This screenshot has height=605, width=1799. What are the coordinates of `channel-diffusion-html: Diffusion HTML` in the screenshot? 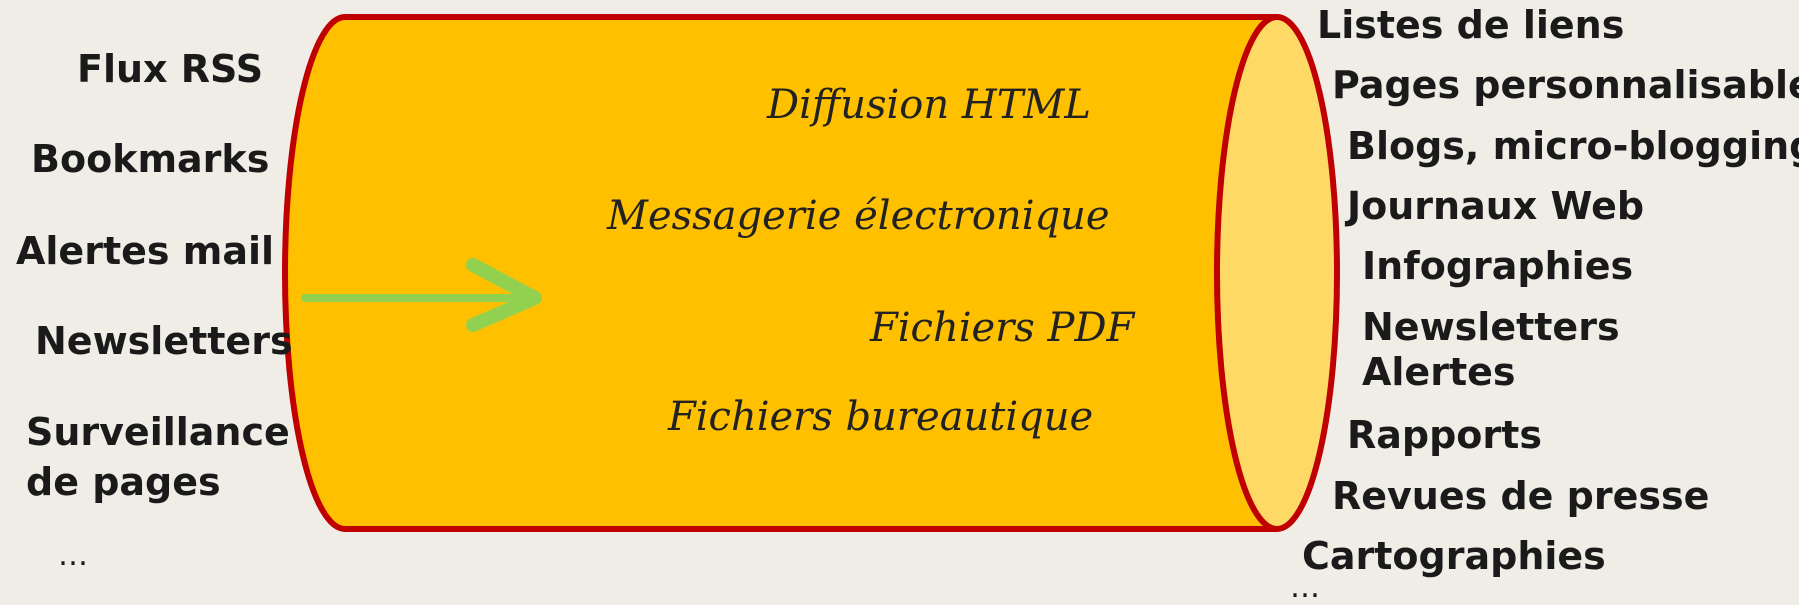 It's located at (929, 105).